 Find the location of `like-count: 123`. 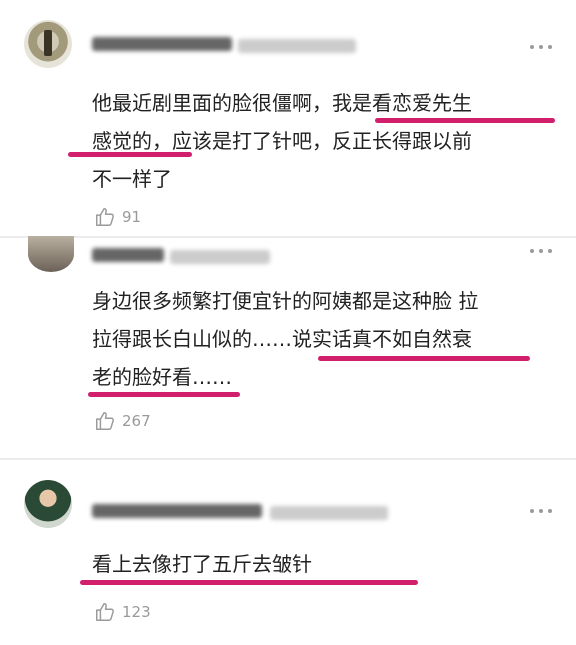

like-count: 123 is located at coordinates (136, 612).